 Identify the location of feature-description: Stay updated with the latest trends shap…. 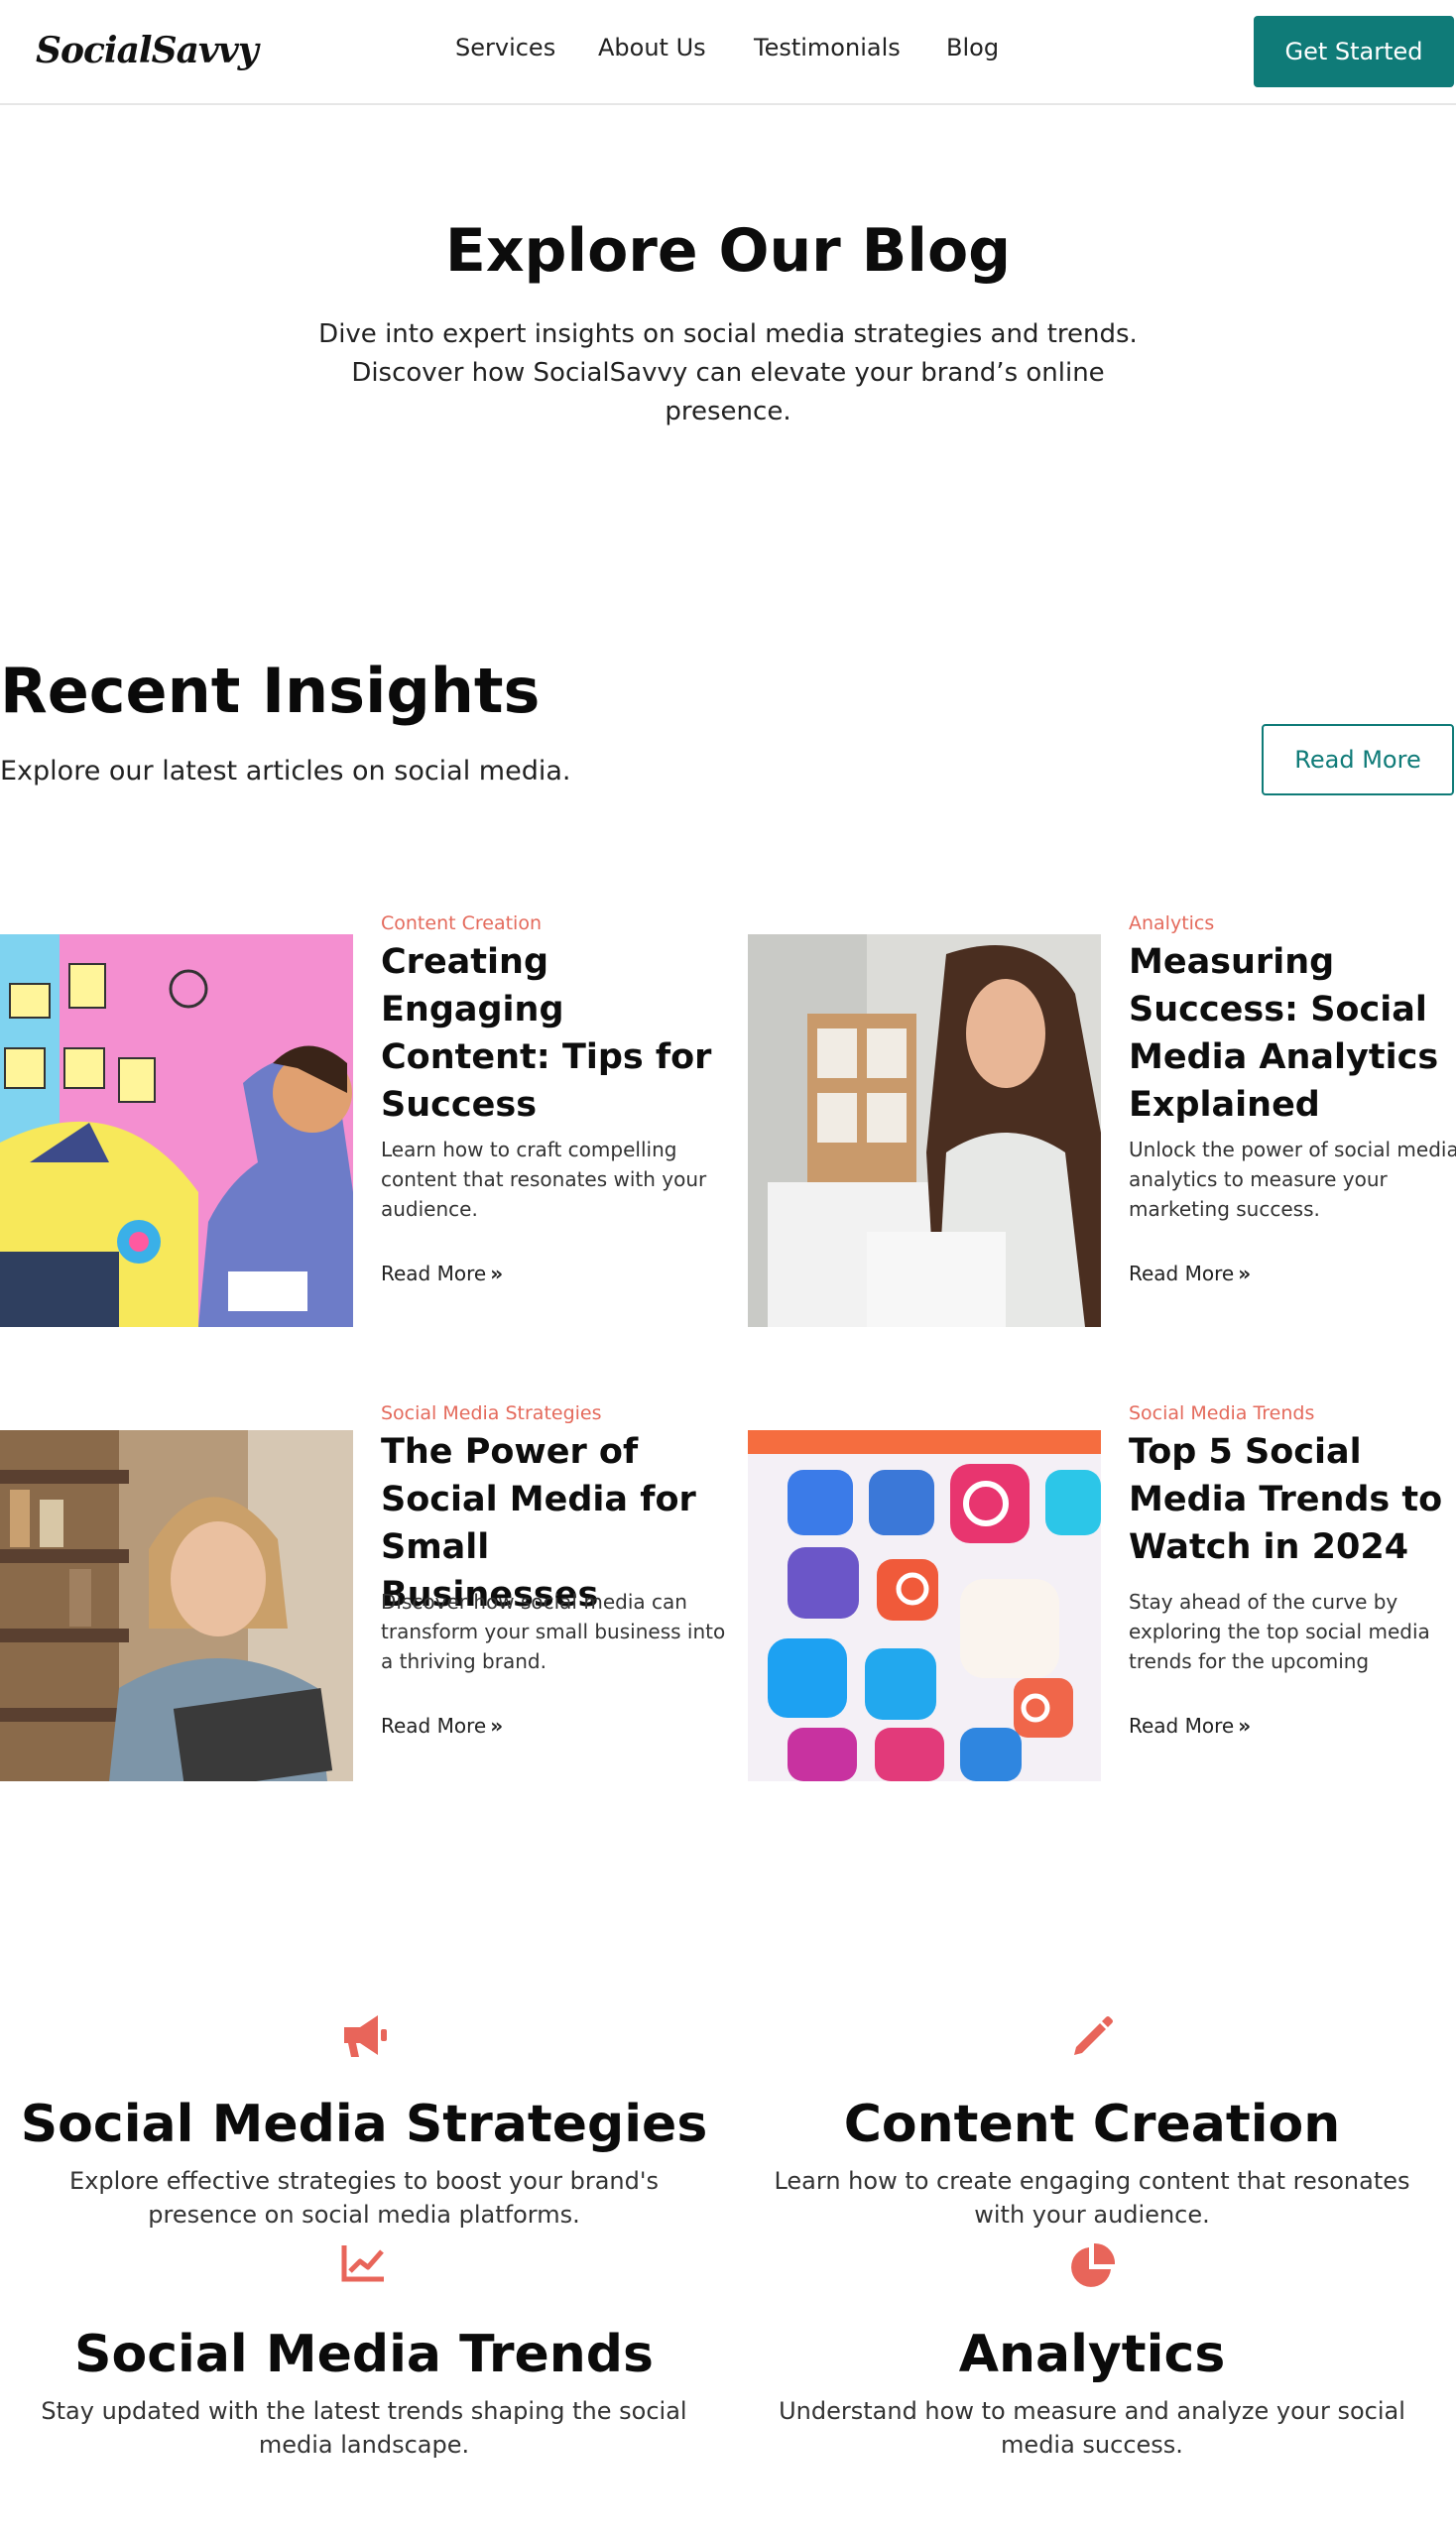
(364, 2428).